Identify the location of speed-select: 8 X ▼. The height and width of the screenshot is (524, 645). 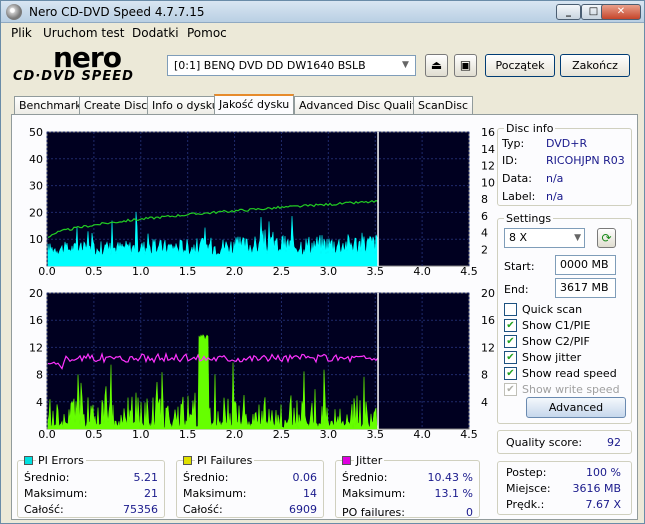
(544, 238).